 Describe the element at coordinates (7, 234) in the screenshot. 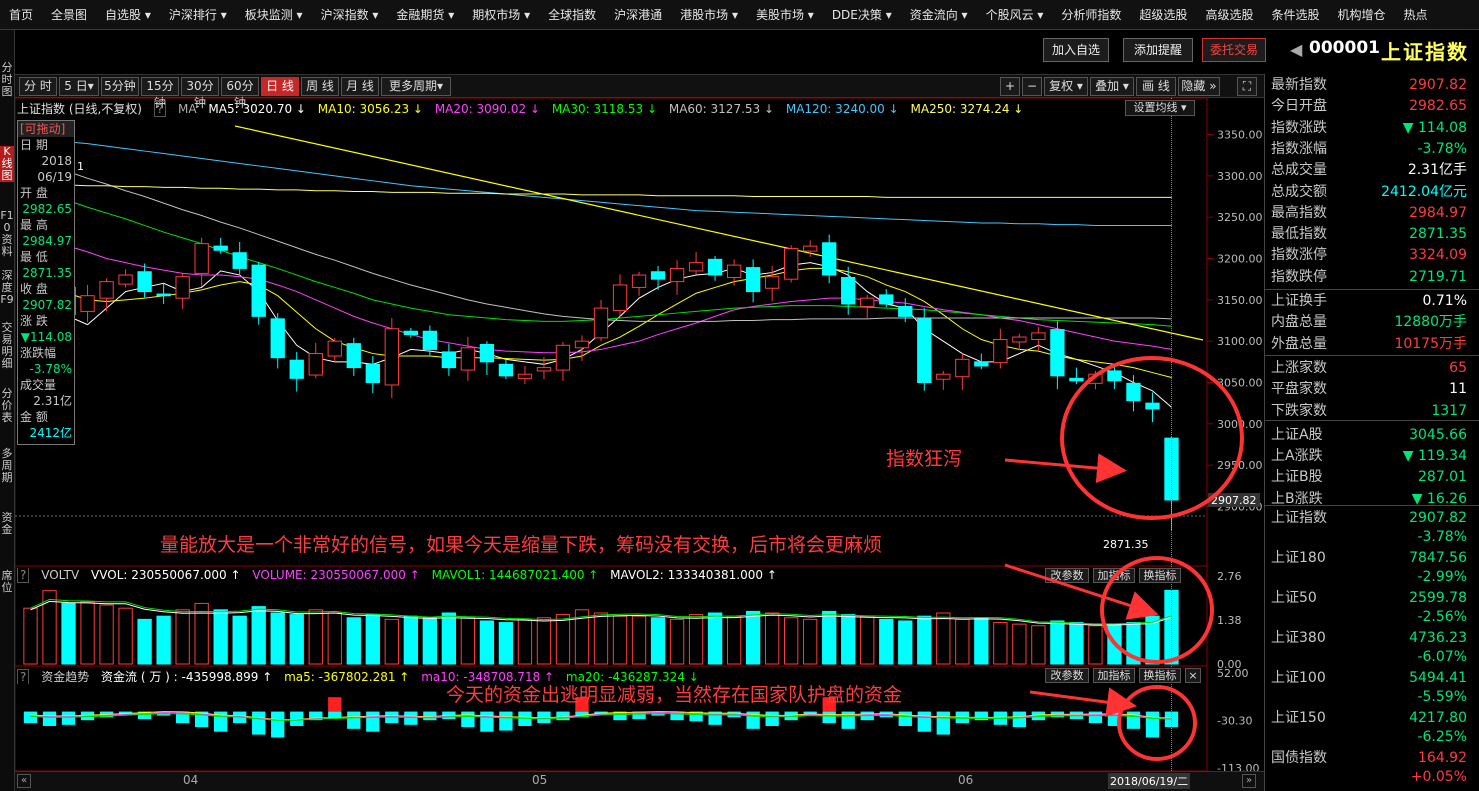

I see `left-tab-2: F10资料` at that location.